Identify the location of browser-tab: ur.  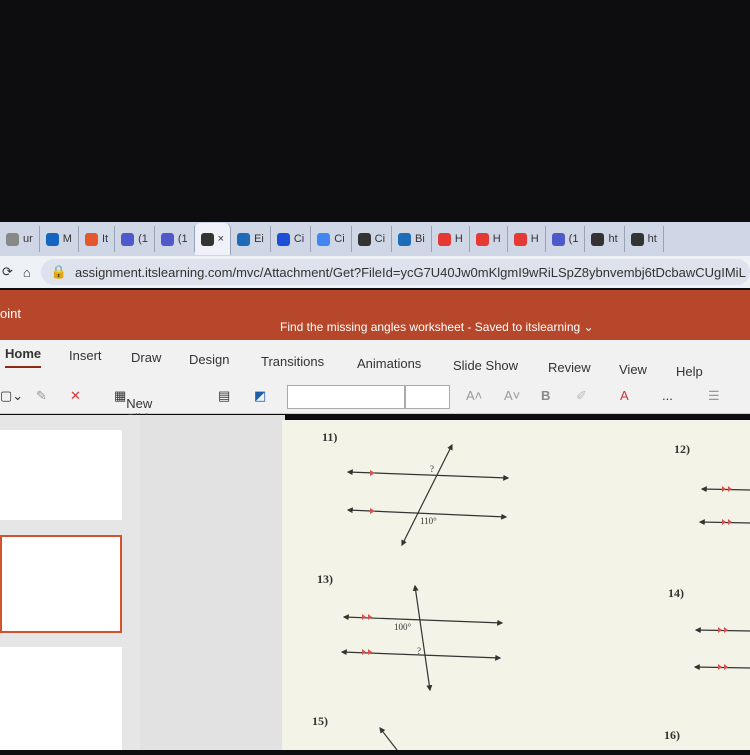
(20, 239).